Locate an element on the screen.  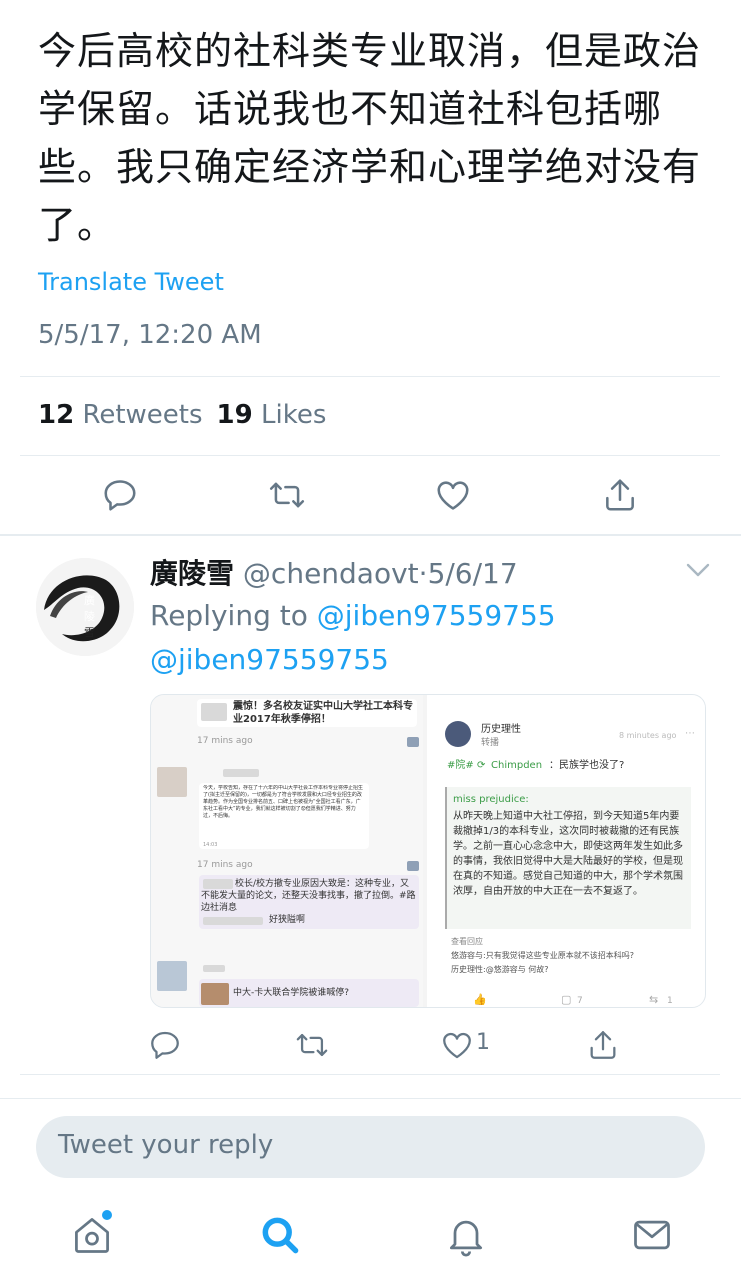
reply-header: 廣陵雪 @chendaovt·5/6/17 is located at coordinates (334, 572).